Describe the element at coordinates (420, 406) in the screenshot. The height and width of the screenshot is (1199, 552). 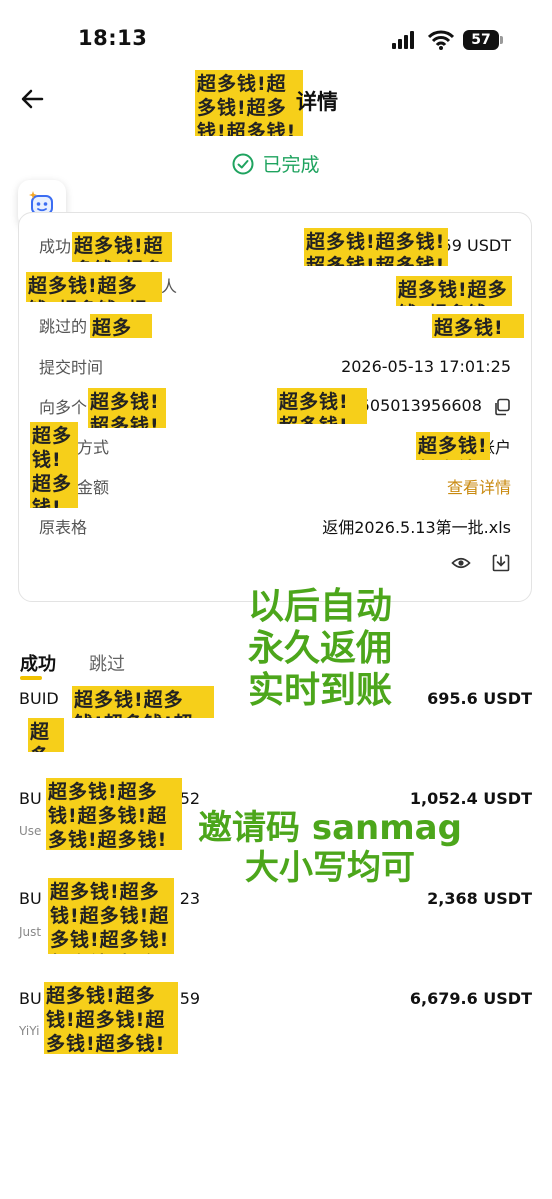
I see `multi-value: 505013956608` at that location.